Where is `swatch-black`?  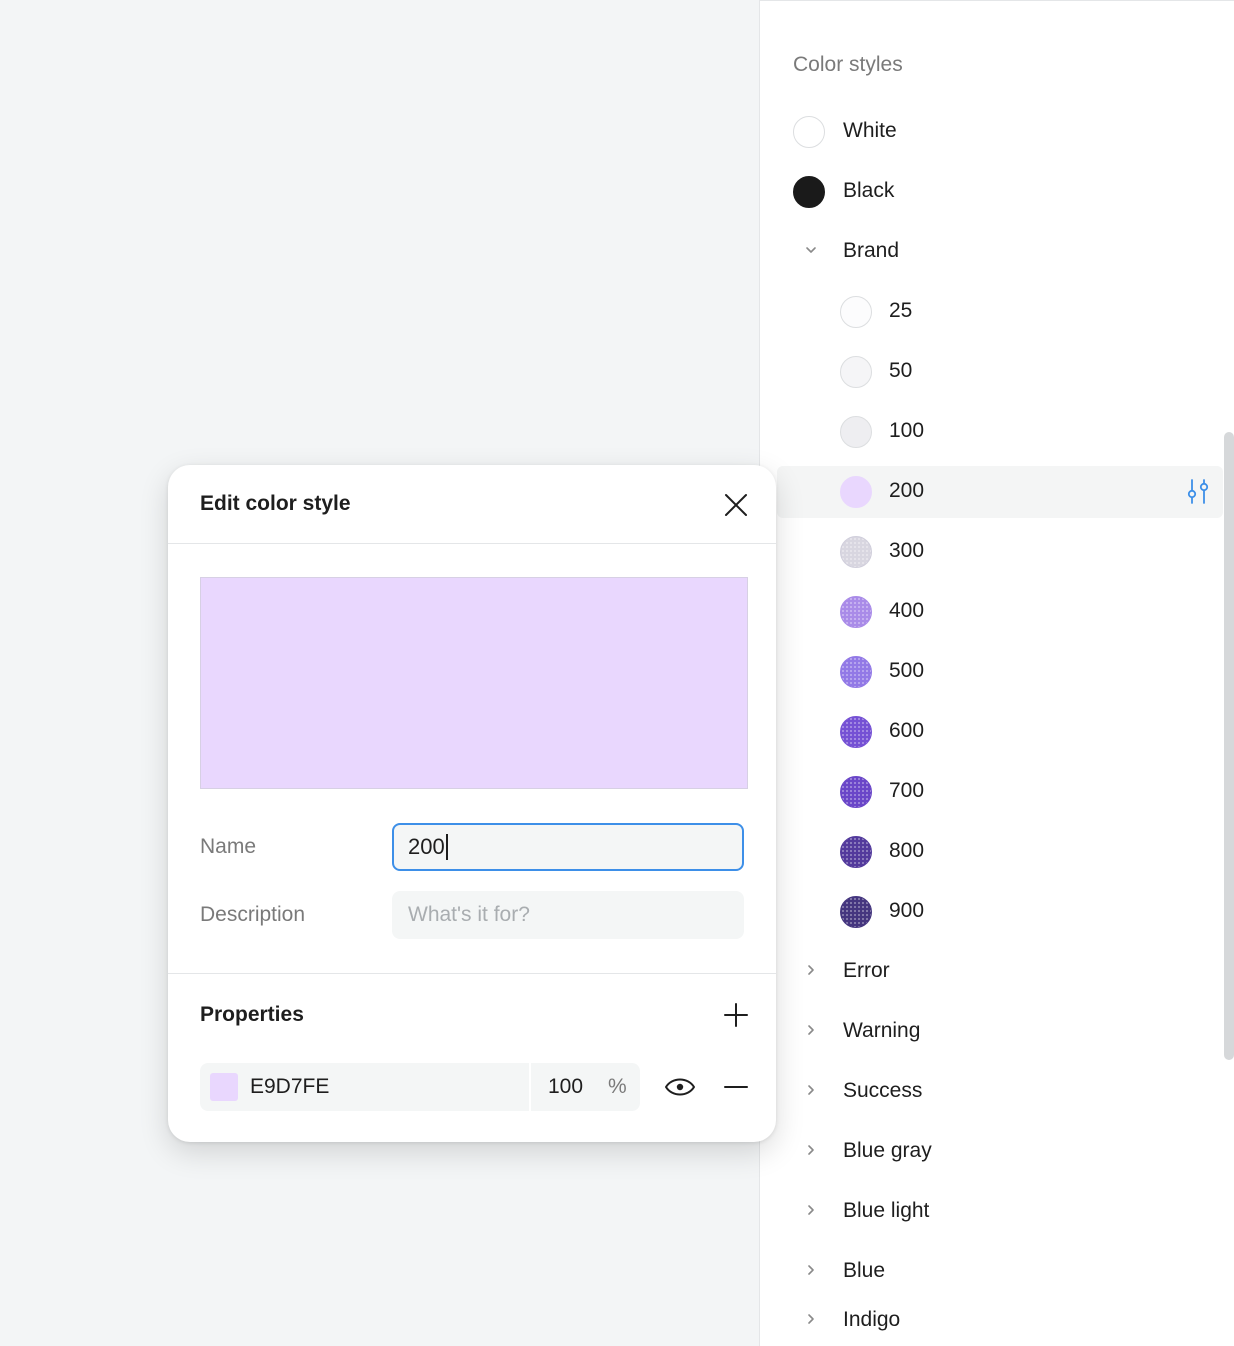
swatch-black is located at coordinates (809, 192).